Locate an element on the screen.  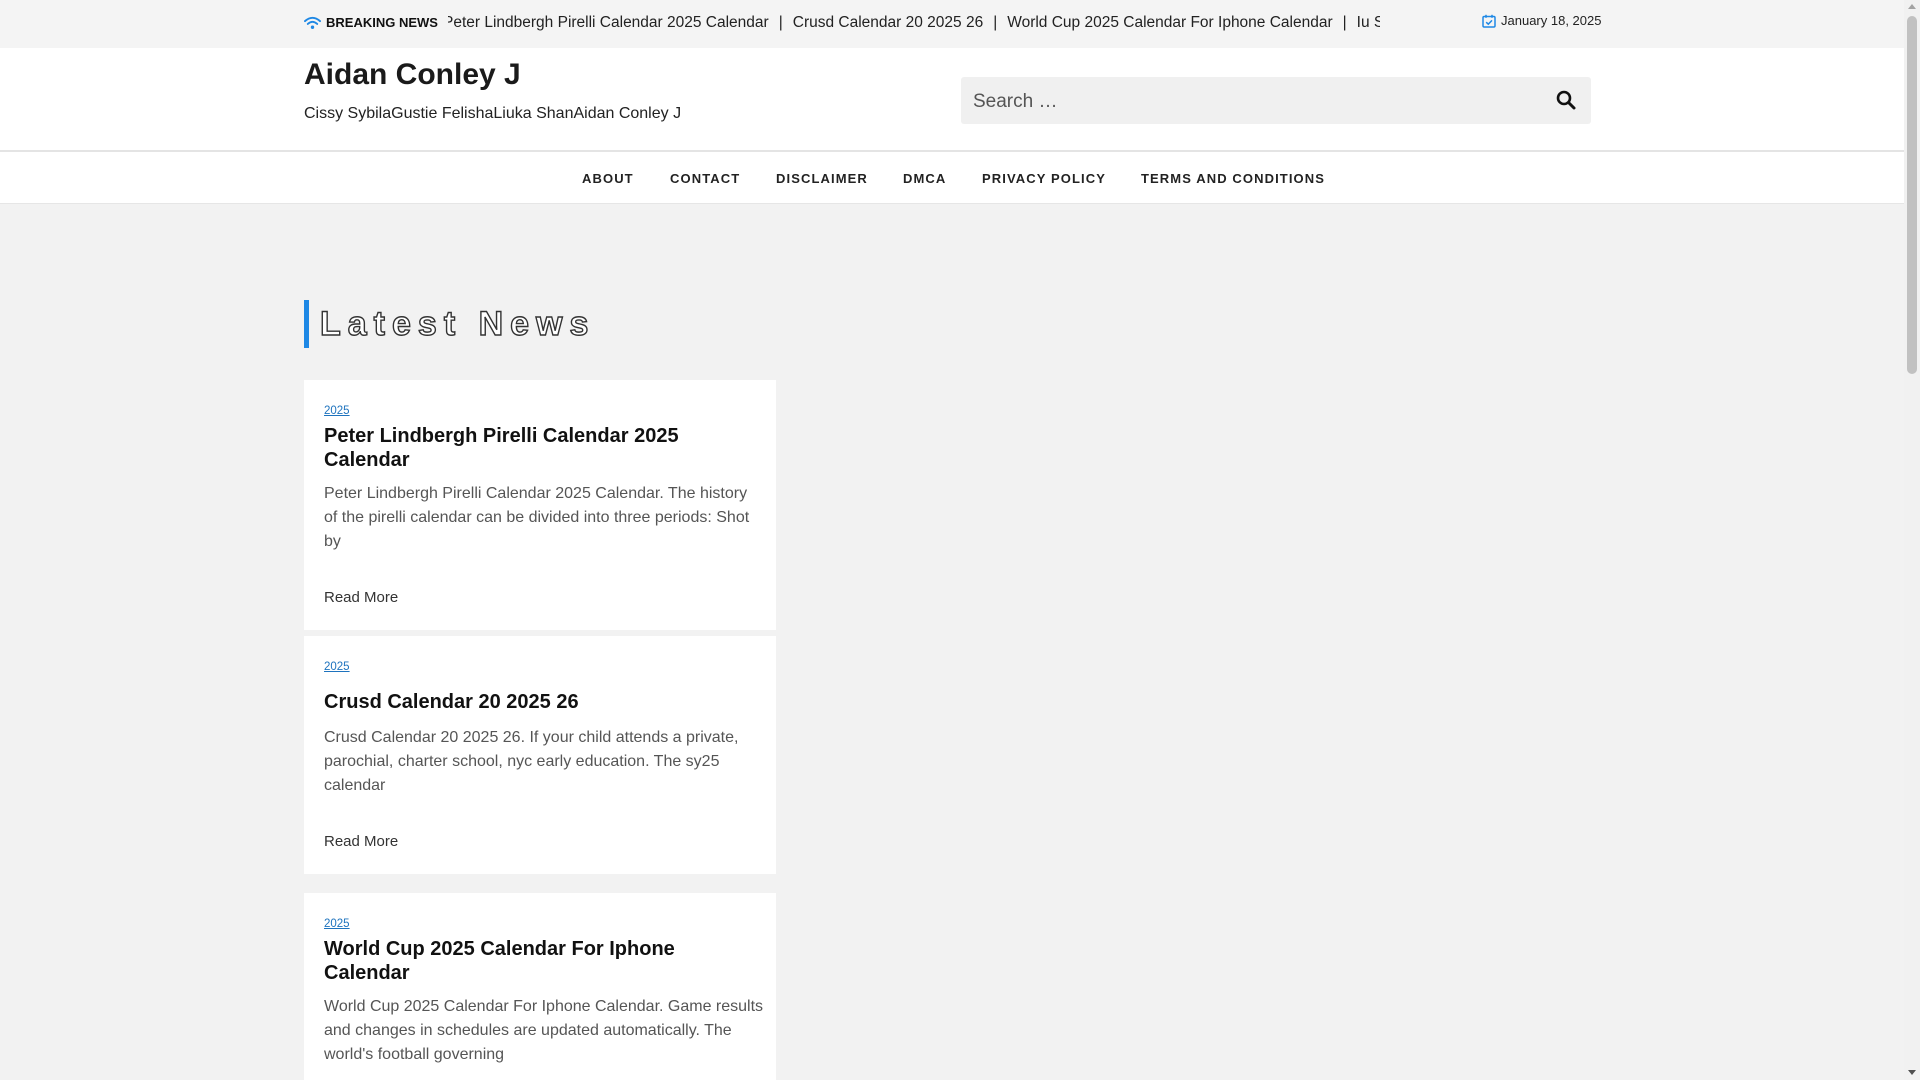
nav-item-disclaimer: DISCLAIMER is located at coordinates (822, 178).